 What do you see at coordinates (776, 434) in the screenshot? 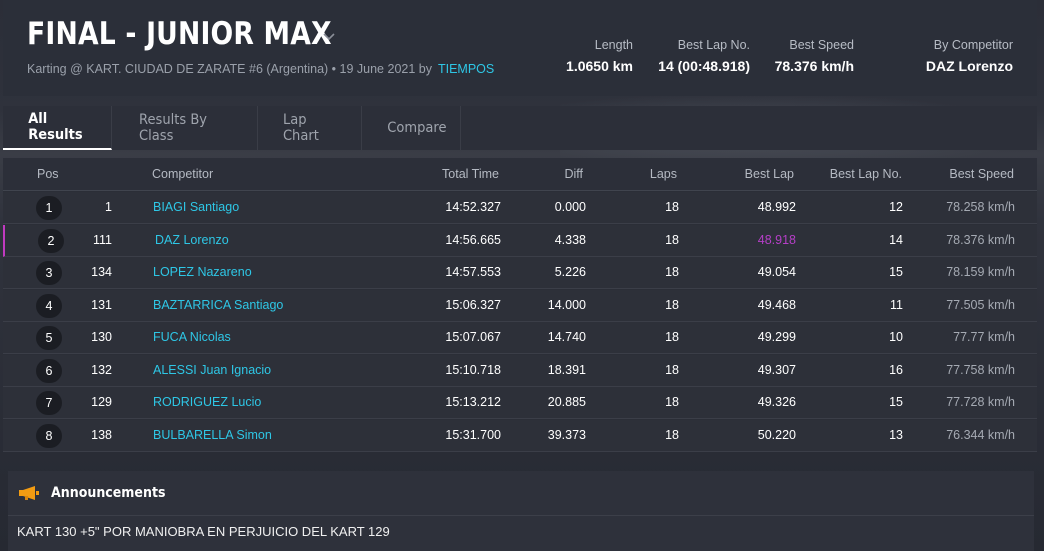
I see `cell-best-lap: 50.220` at bounding box center [776, 434].